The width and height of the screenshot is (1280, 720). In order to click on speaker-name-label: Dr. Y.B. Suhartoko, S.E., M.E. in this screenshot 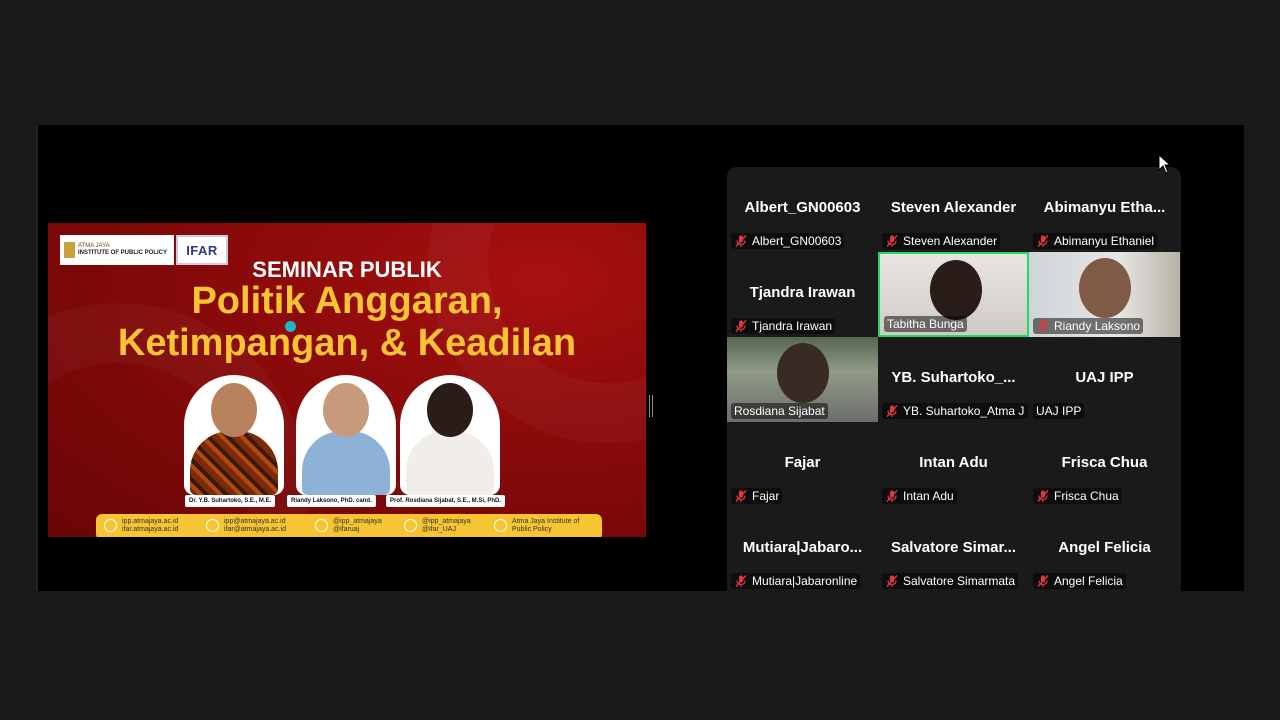, I will do `click(230, 501)`.